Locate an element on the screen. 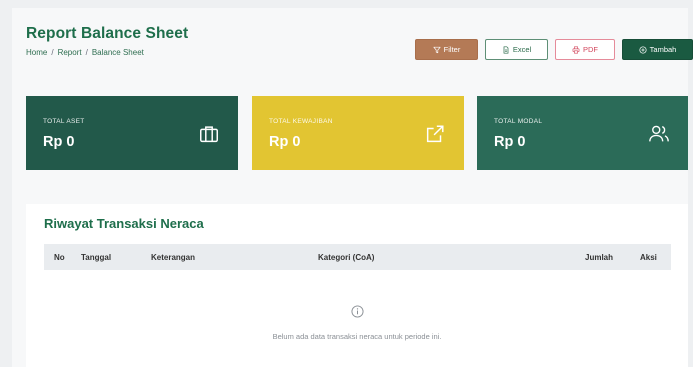  breadcrumb-balance-sheet: Balance Sheet is located at coordinates (117, 52).